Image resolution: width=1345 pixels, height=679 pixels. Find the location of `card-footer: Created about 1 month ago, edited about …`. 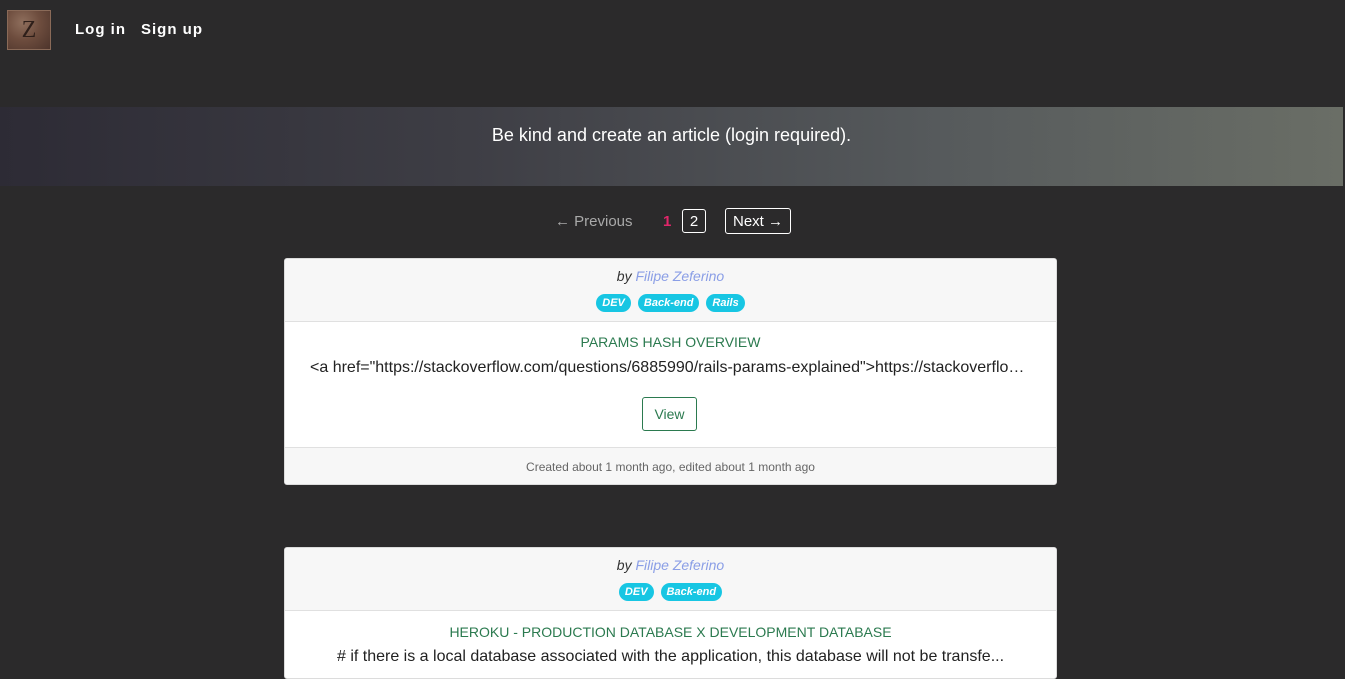

card-footer: Created about 1 month ago, edited about … is located at coordinates (670, 465).